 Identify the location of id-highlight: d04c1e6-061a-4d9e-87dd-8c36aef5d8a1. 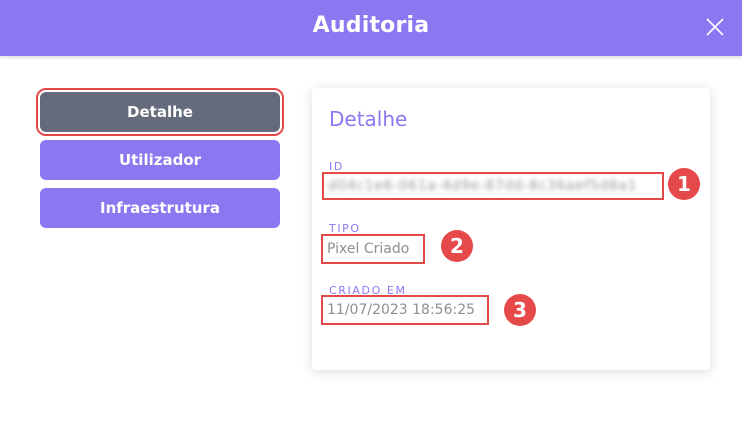
(493, 186).